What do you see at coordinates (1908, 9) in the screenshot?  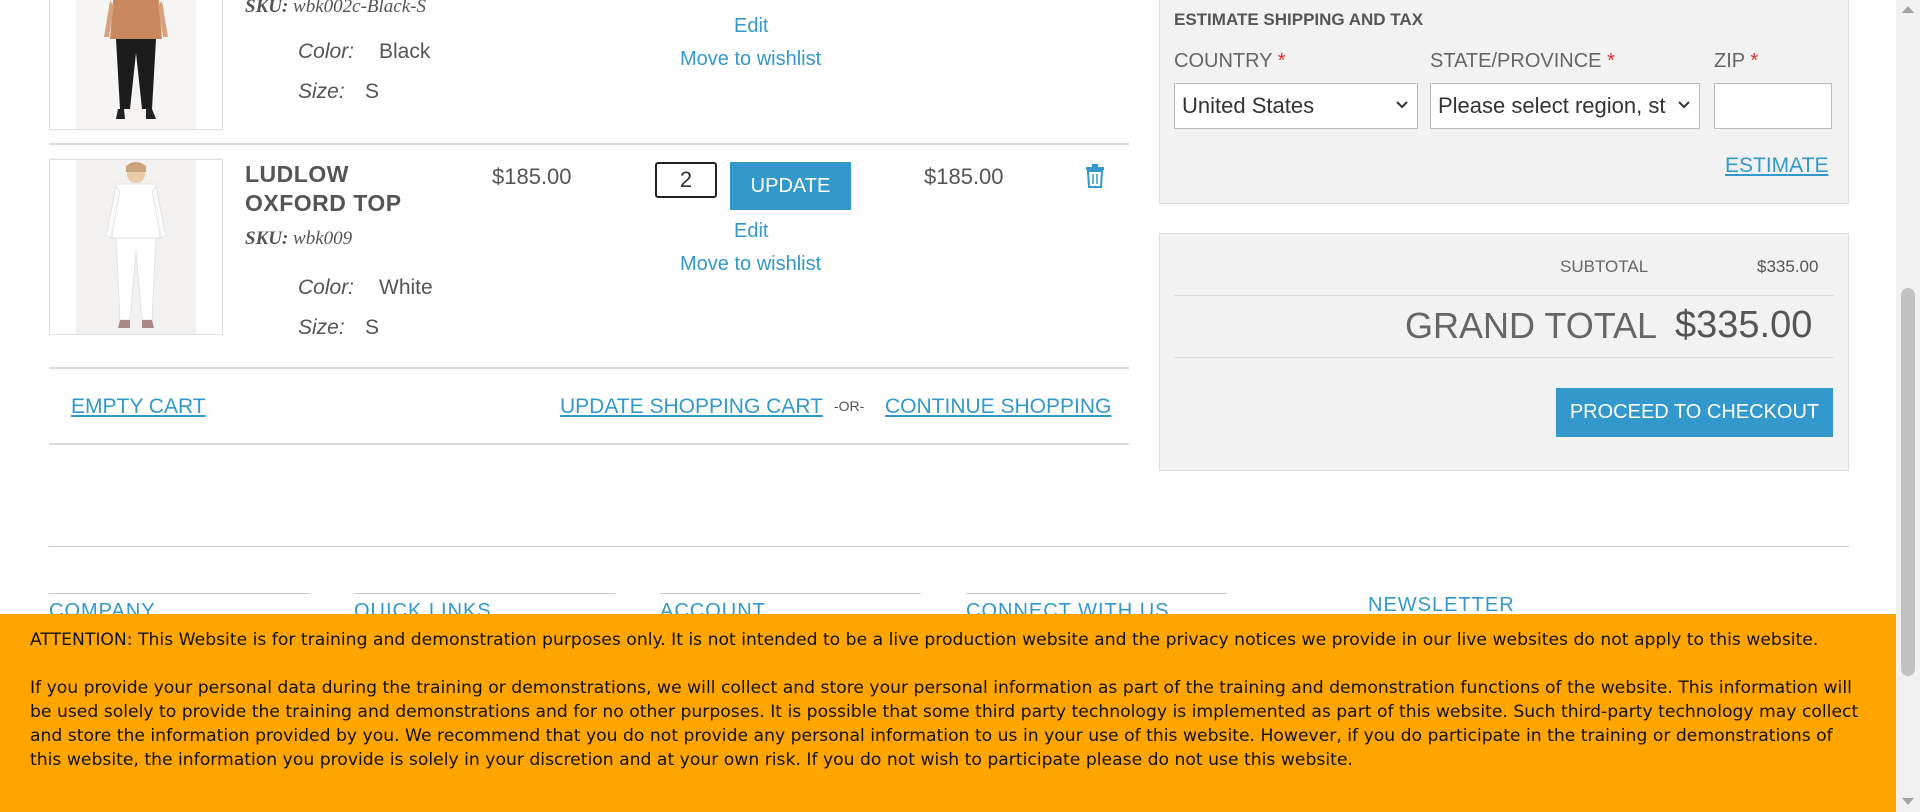 I see `scroll-up-arrow-icon` at bounding box center [1908, 9].